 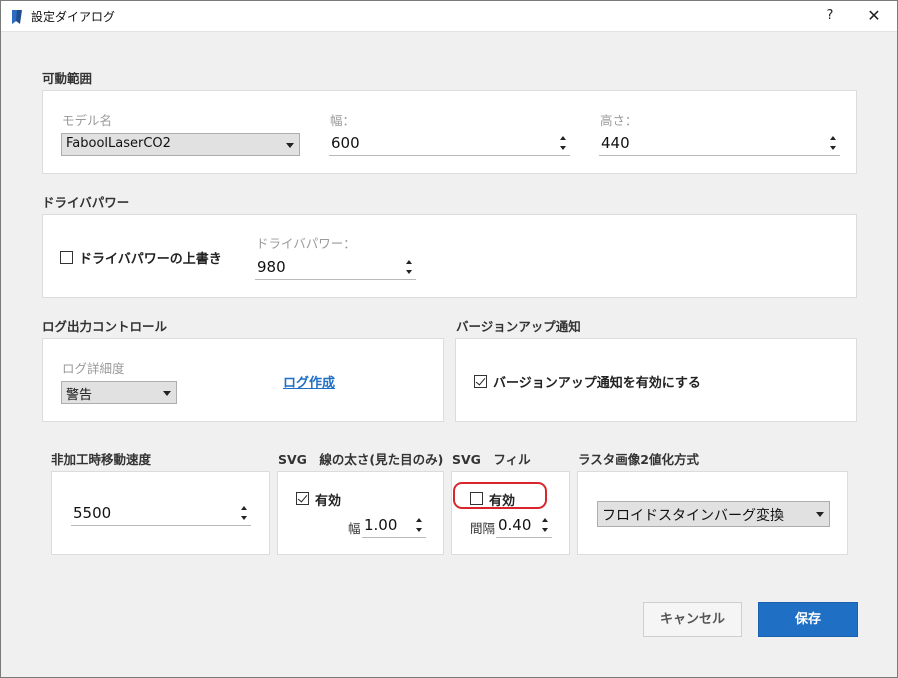 What do you see at coordinates (86, 202) in the screenshot?
I see `driver-section-label: ドライバパワー` at bounding box center [86, 202].